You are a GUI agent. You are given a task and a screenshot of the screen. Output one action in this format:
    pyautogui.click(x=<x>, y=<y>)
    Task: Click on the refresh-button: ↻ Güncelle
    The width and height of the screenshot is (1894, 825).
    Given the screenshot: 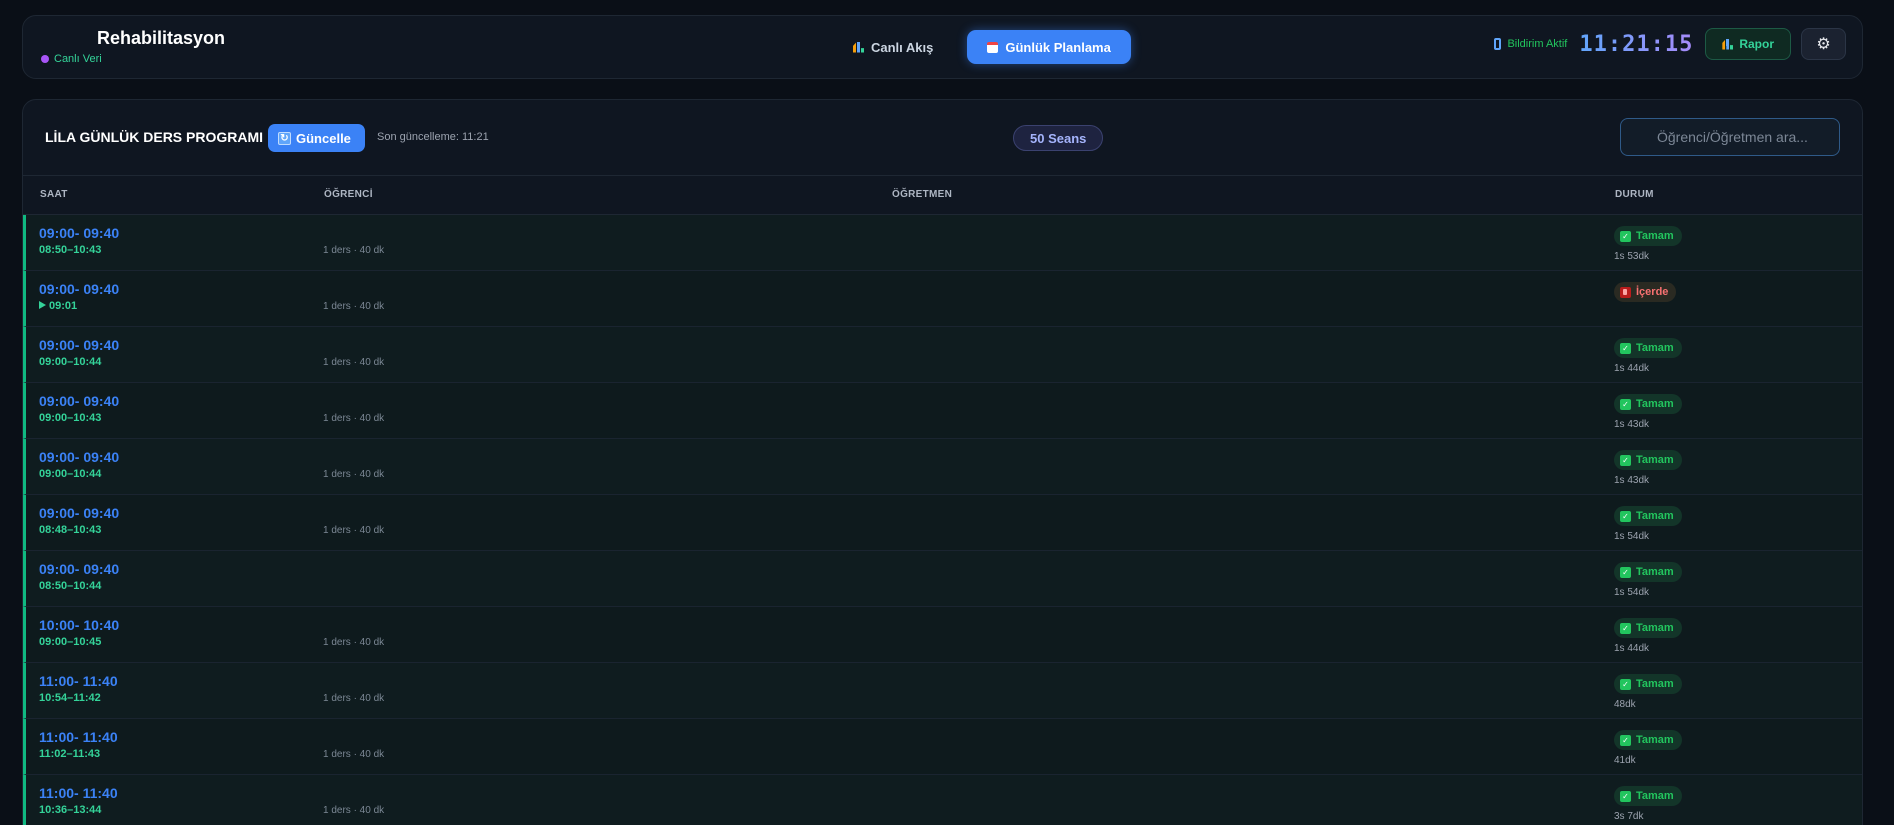 What is the action you would take?
    pyautogui.click(x=316, y=138)
    